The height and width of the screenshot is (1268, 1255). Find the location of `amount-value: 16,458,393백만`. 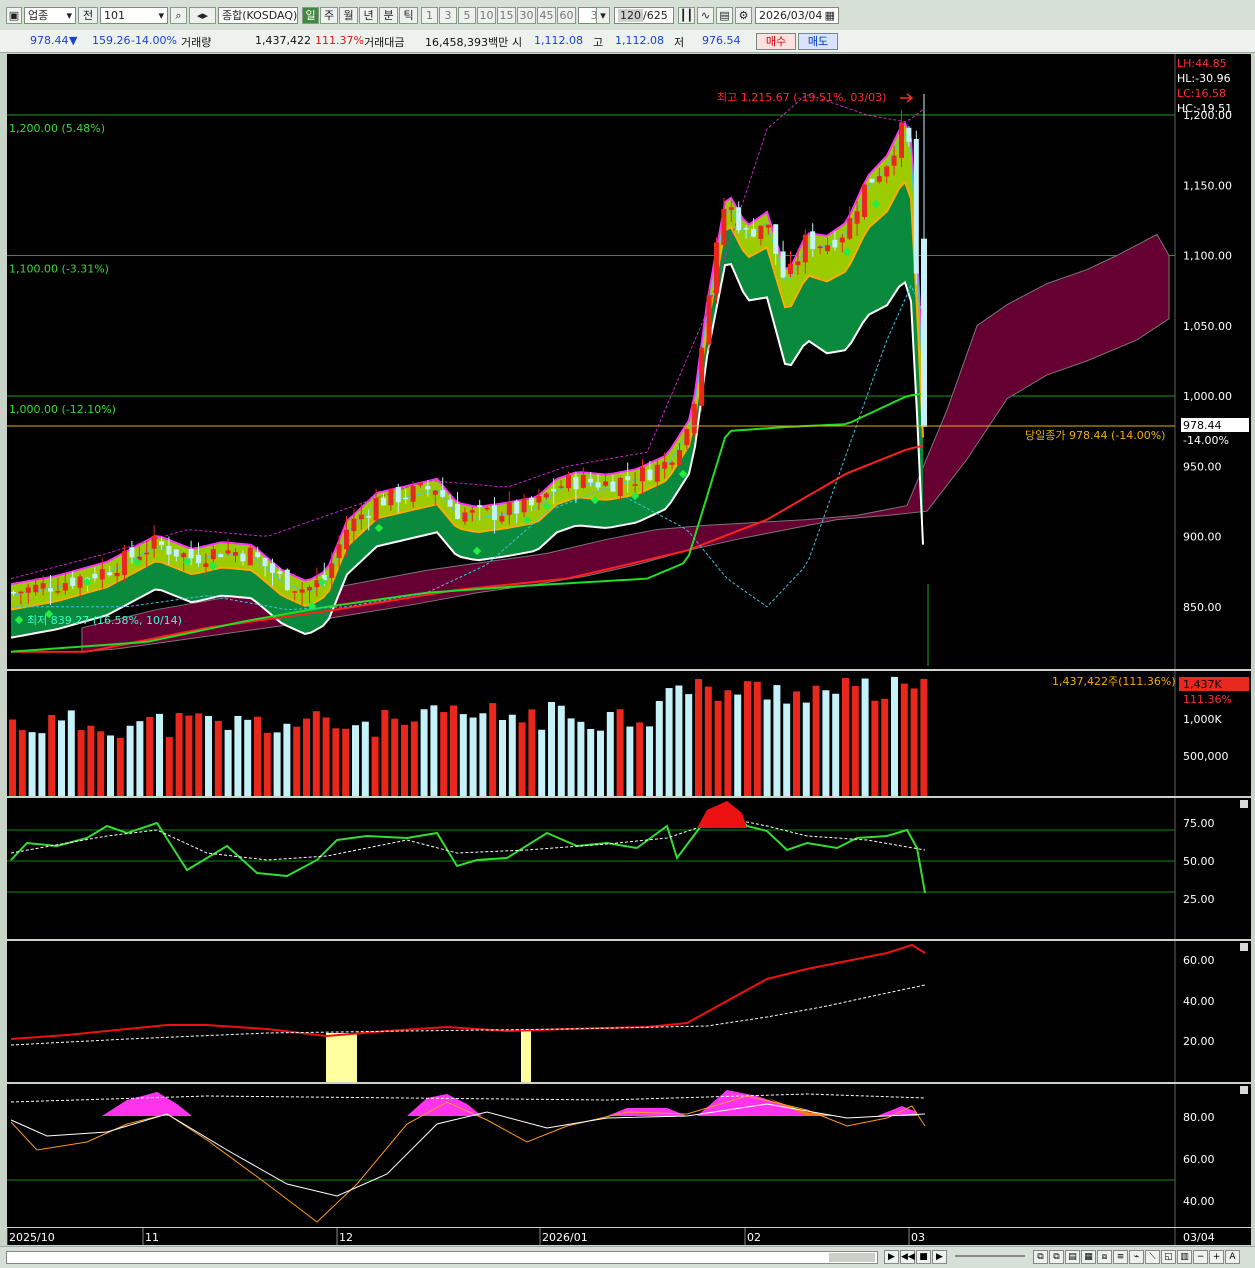

amount-value: 16,458,393백만 is located at coordinates (467, 42).